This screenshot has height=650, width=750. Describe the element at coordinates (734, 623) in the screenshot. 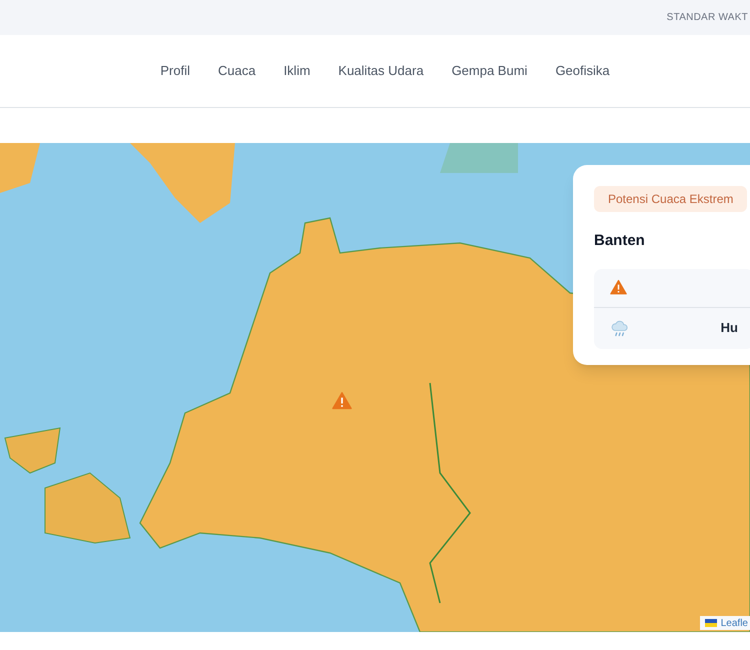

I see `attribution-link: Leafle` at that location.